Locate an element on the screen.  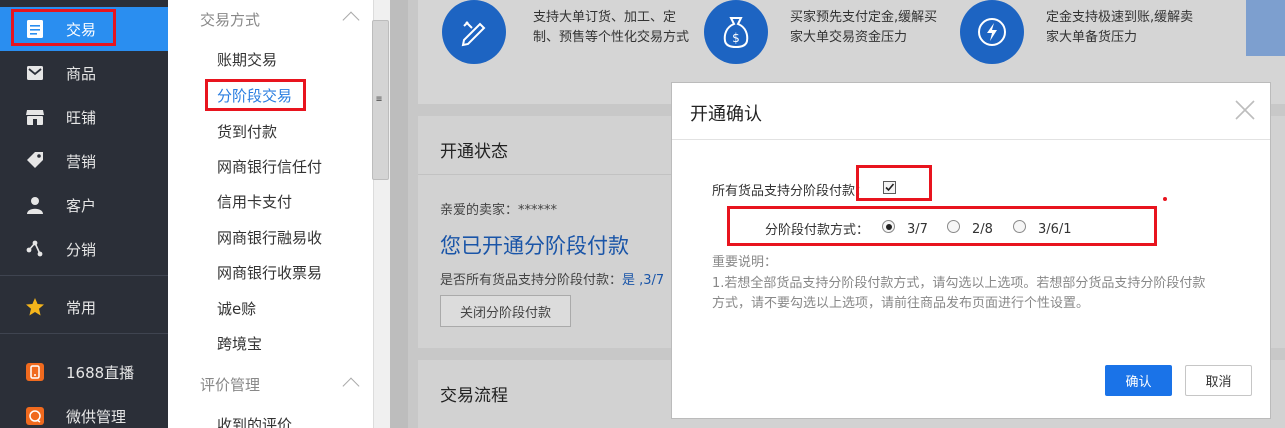
live-icon is located at coordinates (35, 372).